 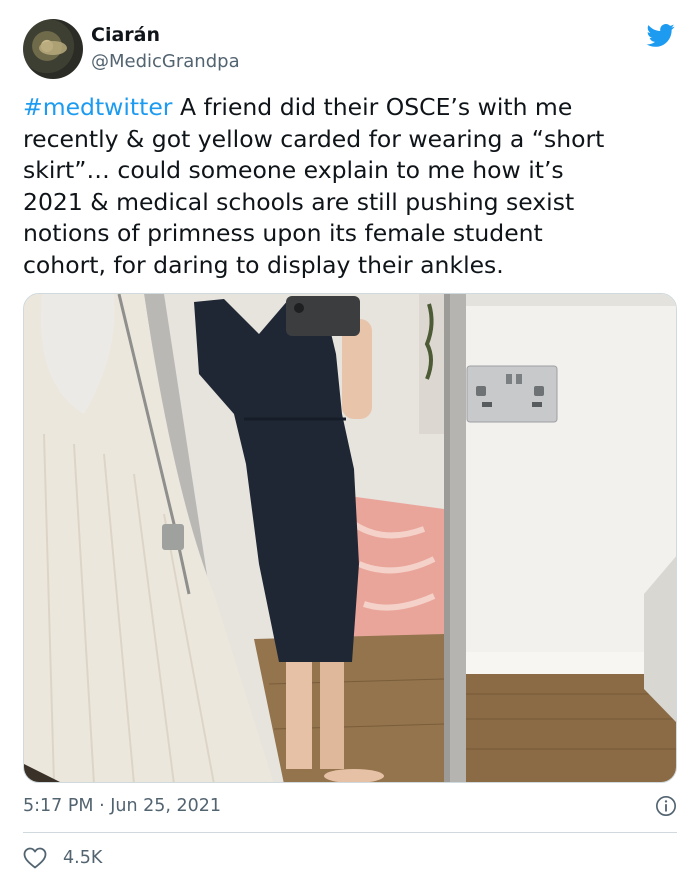 What do you see at coordinates (53, 49) in the screenshot?
I see `avatar` at bounding box center [53, 49].